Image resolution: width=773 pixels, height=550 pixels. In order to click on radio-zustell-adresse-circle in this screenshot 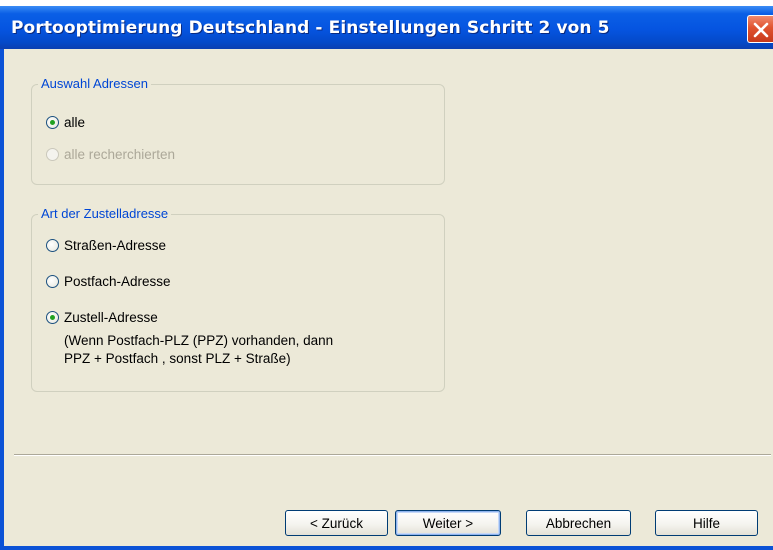, I will do `click(52, 317)`.